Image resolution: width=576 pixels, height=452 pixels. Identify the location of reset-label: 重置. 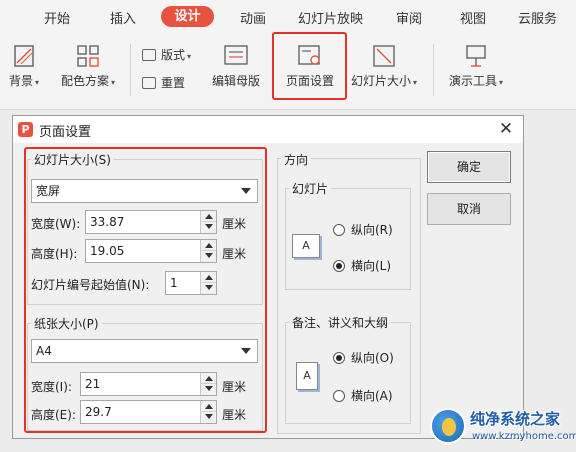
(173, 83).